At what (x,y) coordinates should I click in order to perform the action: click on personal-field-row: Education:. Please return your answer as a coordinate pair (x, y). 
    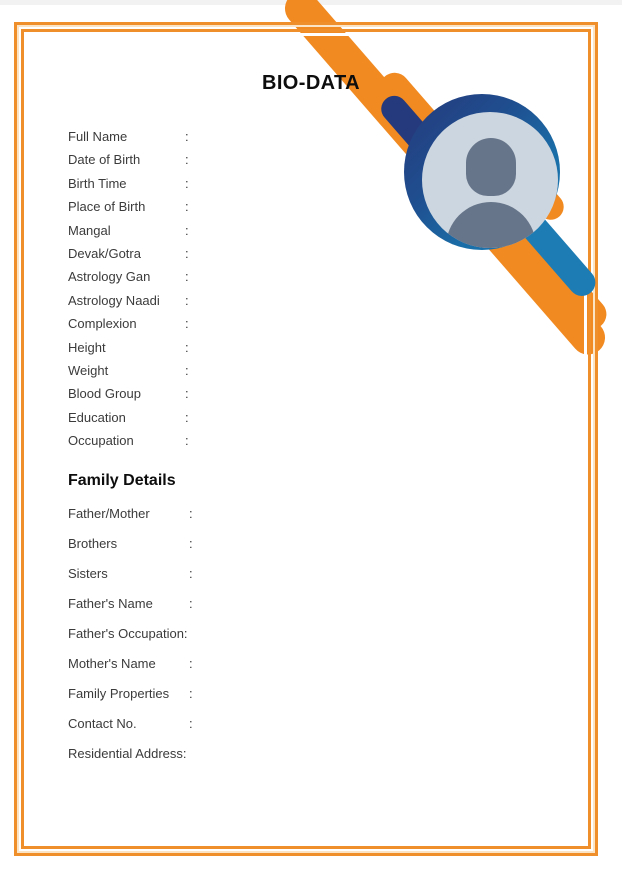
    Looking at the image, I should click on (218, 421).